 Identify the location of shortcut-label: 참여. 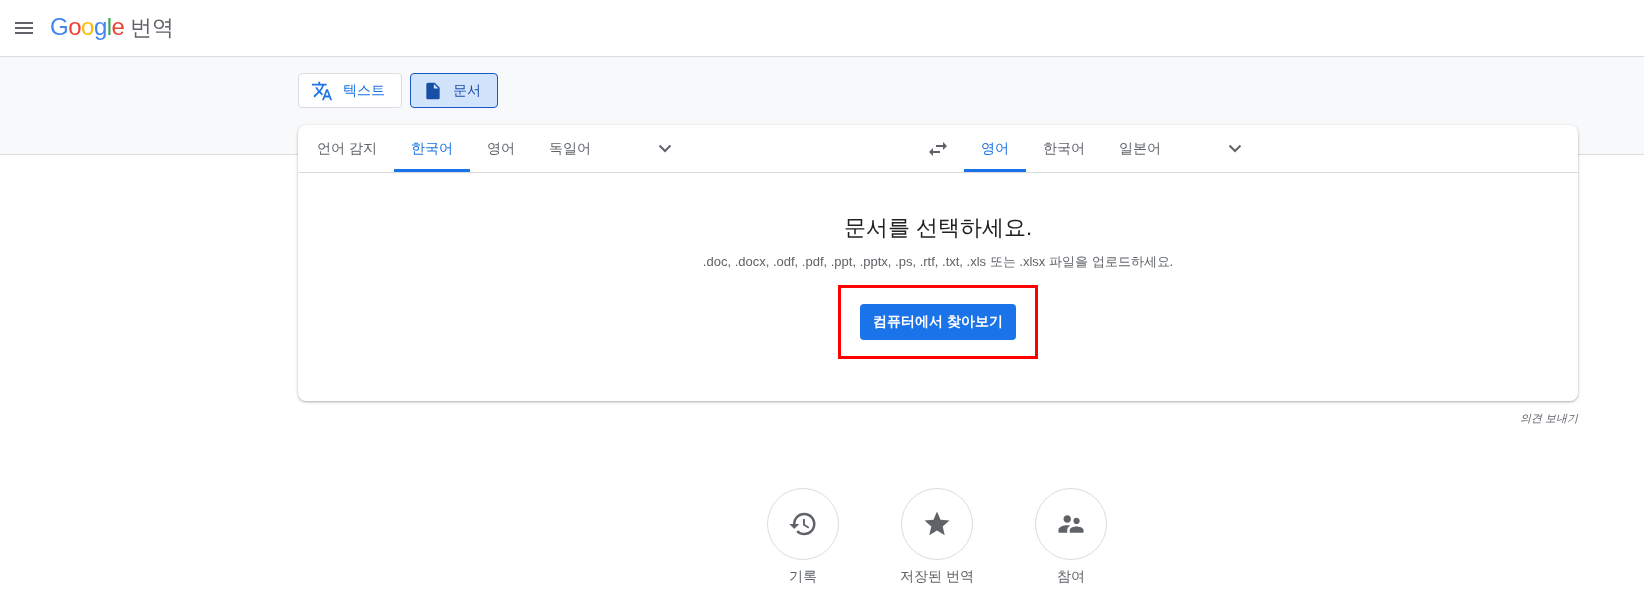
(1071, 577).